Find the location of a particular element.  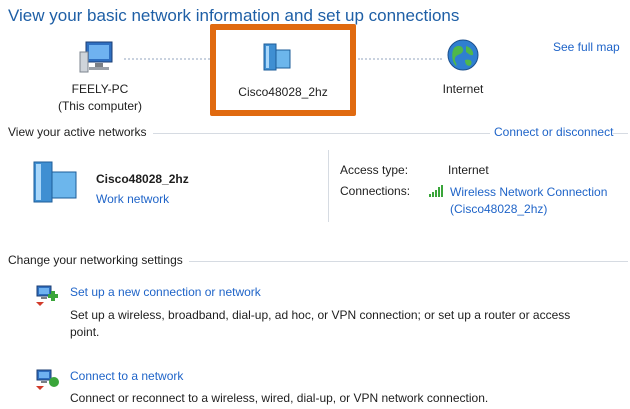

wireless-connection-line1: Wireless Network Connection is located at coordinates (528, 192).